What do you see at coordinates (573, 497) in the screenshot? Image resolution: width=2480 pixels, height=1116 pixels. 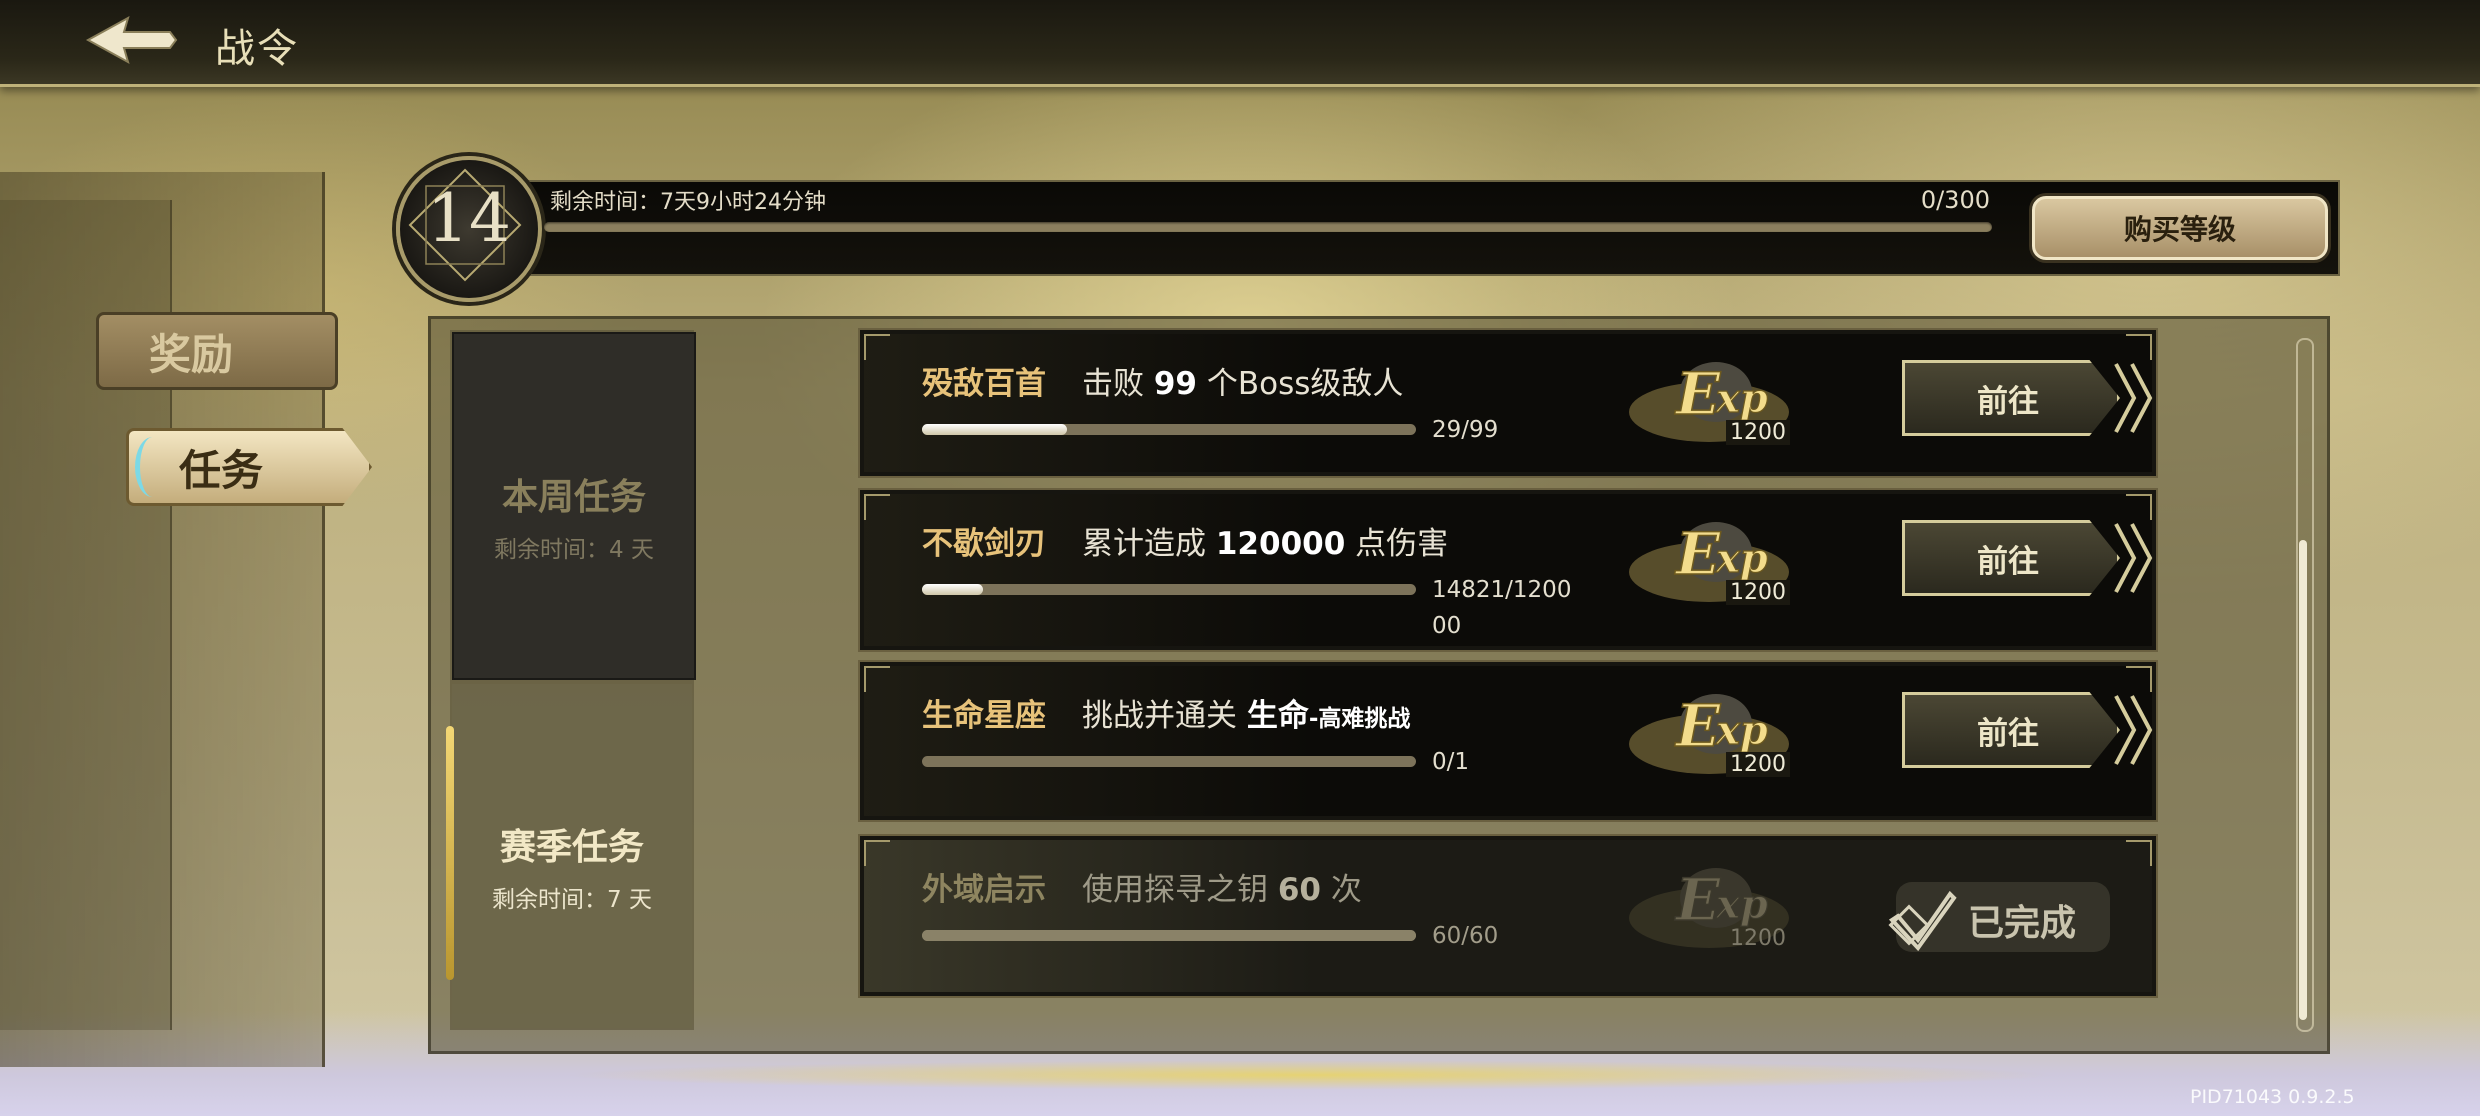 I see `category-weekly-title: 本周任务` at bounding box center [573, 497].